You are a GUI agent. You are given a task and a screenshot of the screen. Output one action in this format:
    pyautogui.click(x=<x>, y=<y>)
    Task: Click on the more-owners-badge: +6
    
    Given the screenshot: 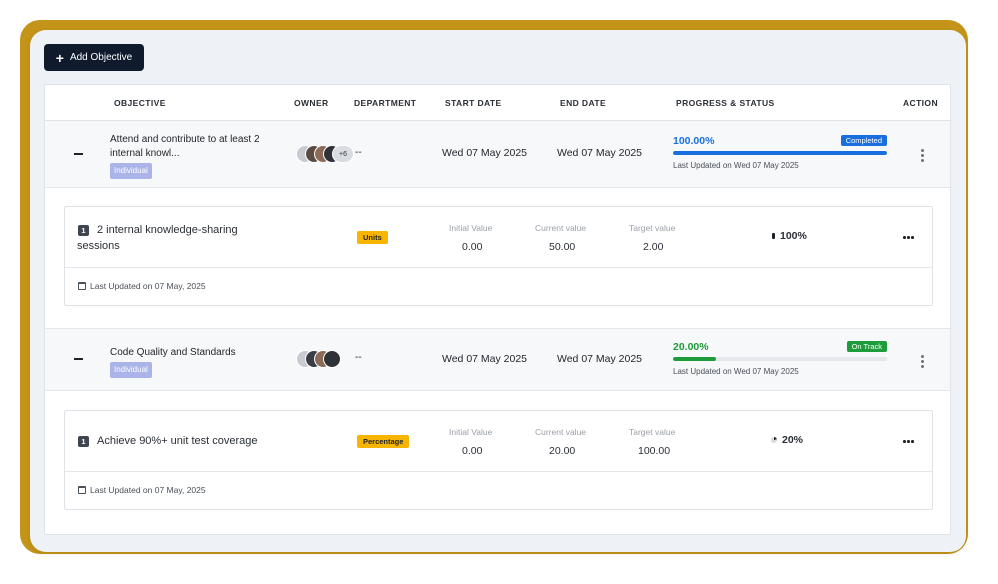 What is the action you would take?
    pyautogui.click(x=343, y=154)
    